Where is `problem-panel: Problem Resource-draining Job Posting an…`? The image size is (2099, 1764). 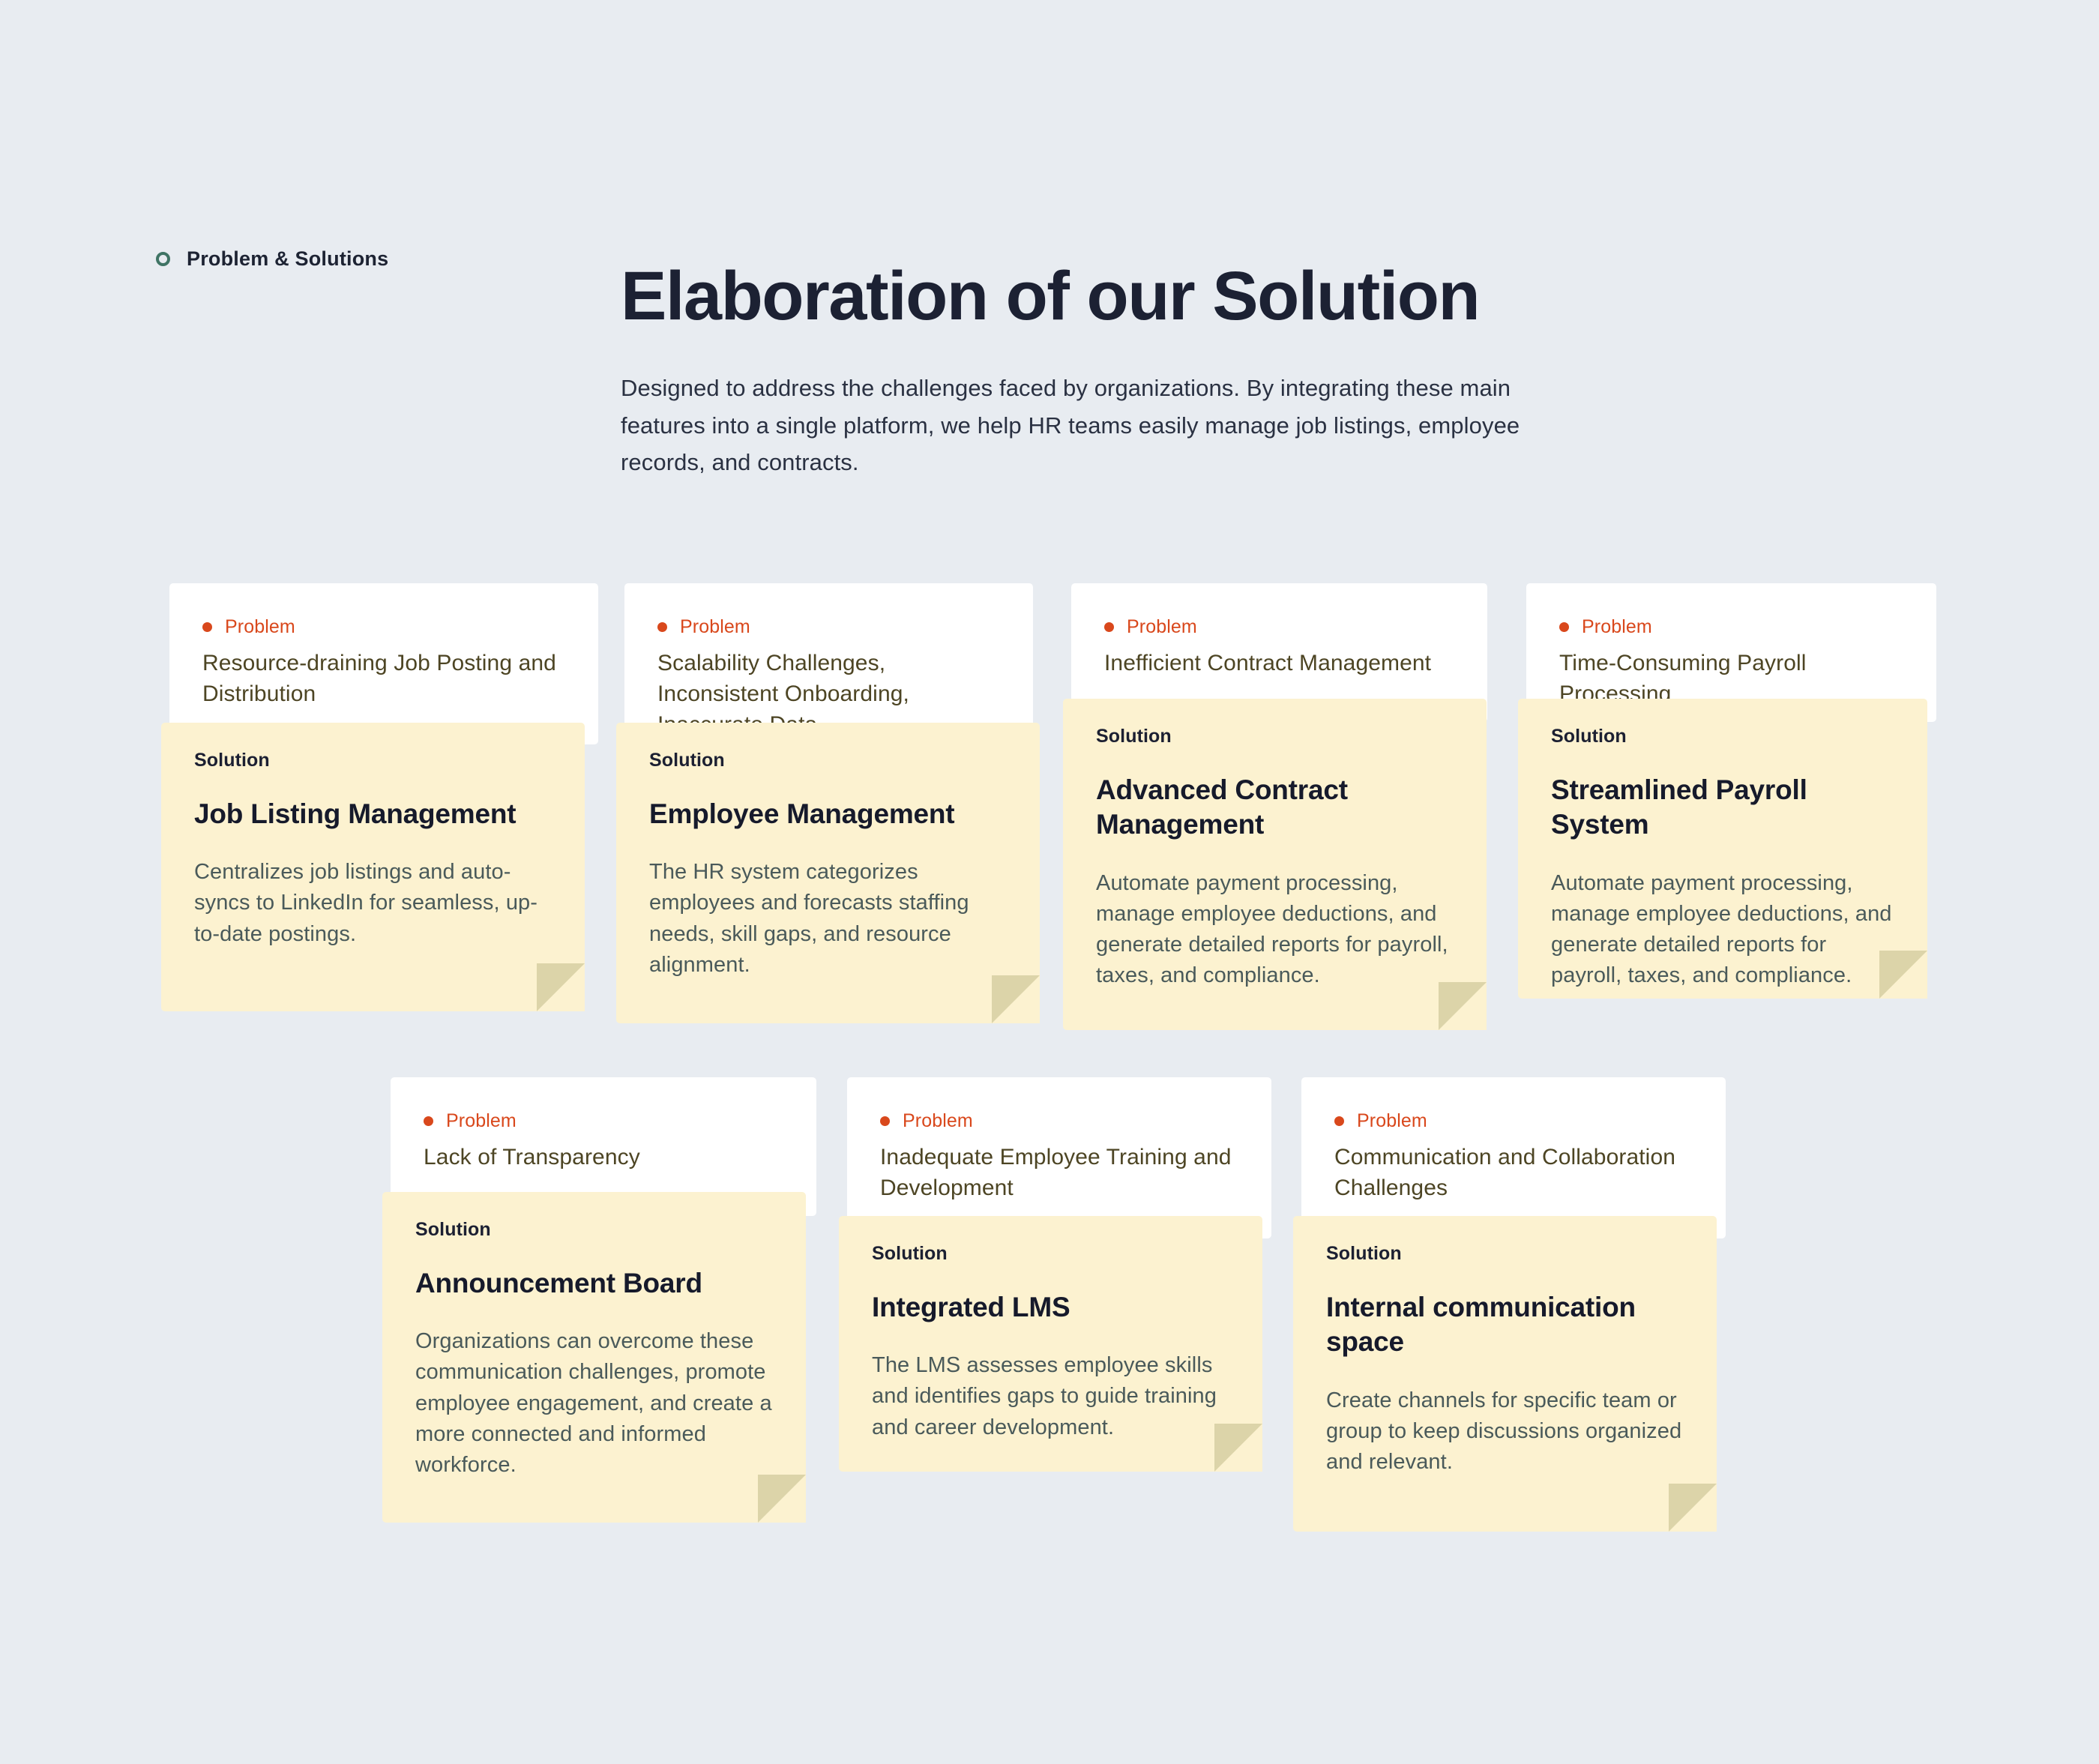 problem-panel: Problem Resource-draining Job Posting an… is located at coordinates (383, 663).